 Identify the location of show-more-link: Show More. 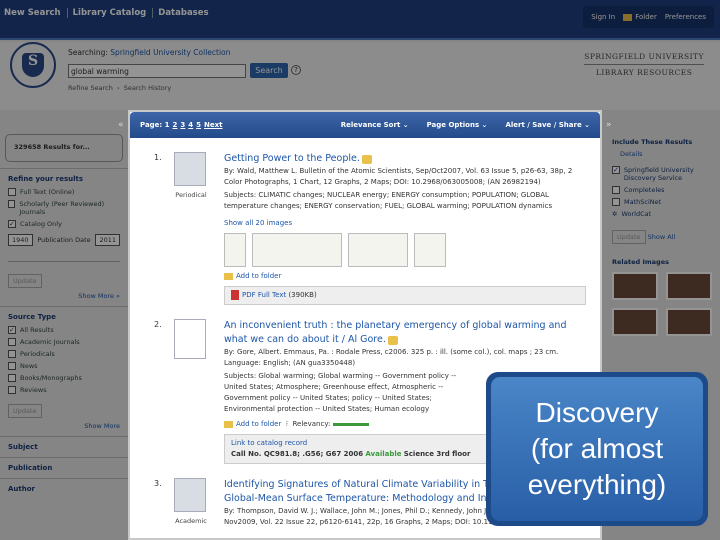
(64, 426).